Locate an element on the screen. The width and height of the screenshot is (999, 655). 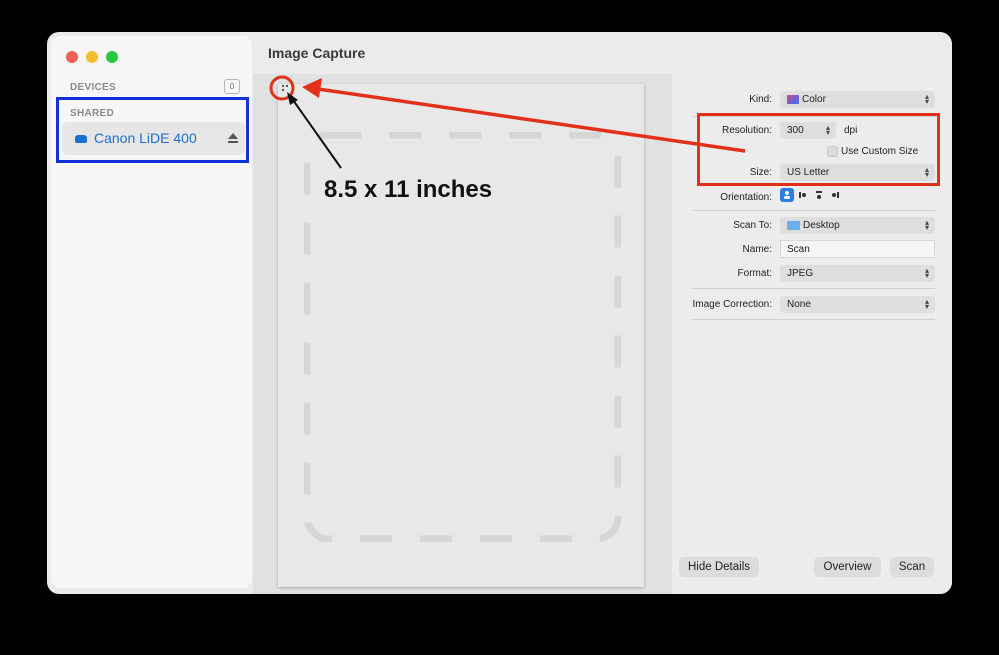
black-arrow-line is located at coordinates (317, 134).